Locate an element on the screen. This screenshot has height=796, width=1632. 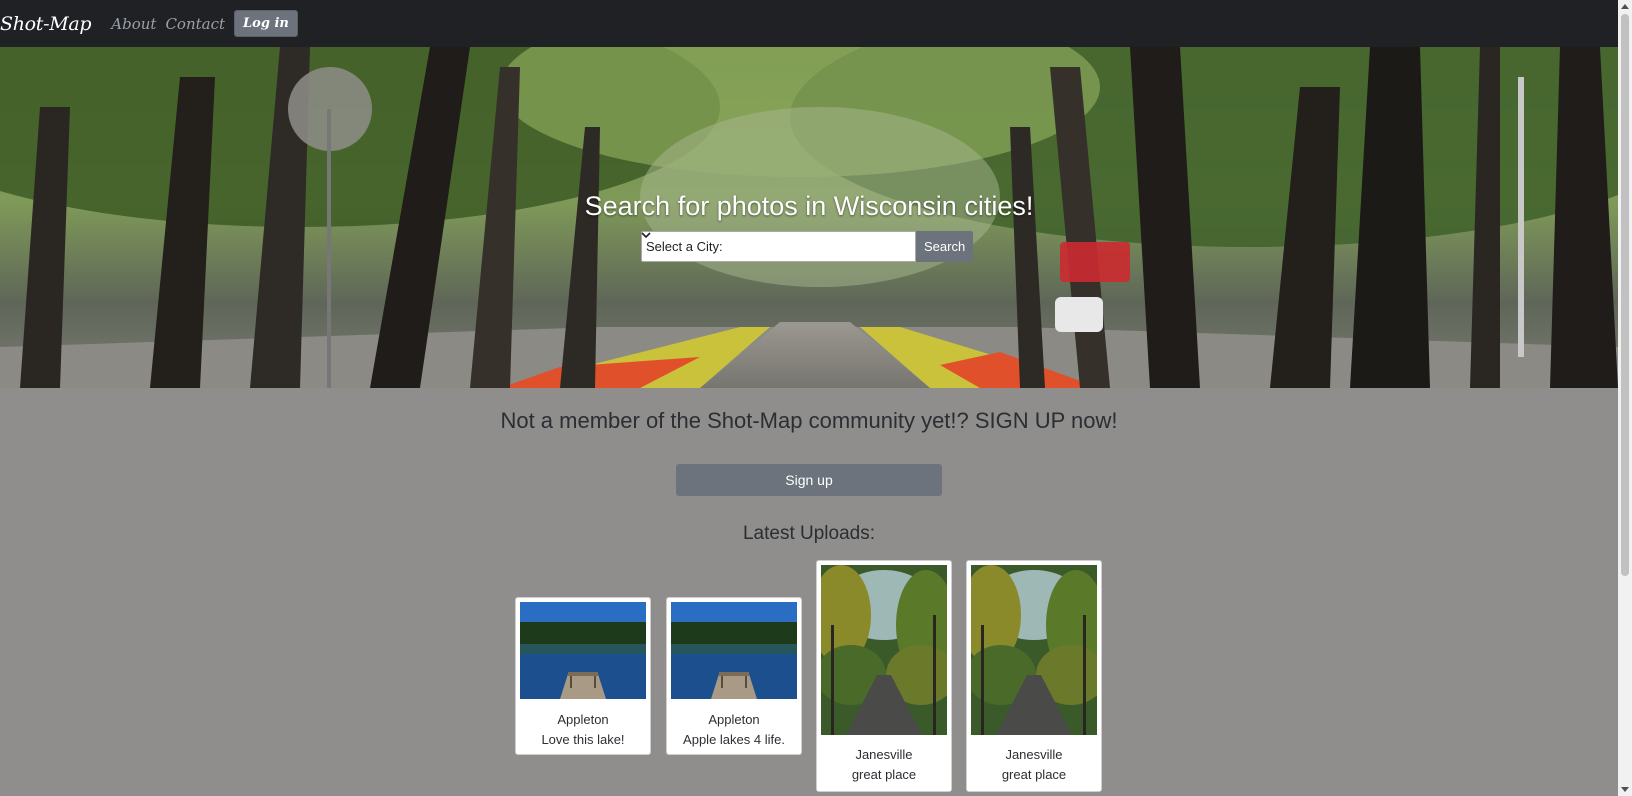
upload-card: Appleton Apple lakes 4 life. is located at coordinates (734, 676).